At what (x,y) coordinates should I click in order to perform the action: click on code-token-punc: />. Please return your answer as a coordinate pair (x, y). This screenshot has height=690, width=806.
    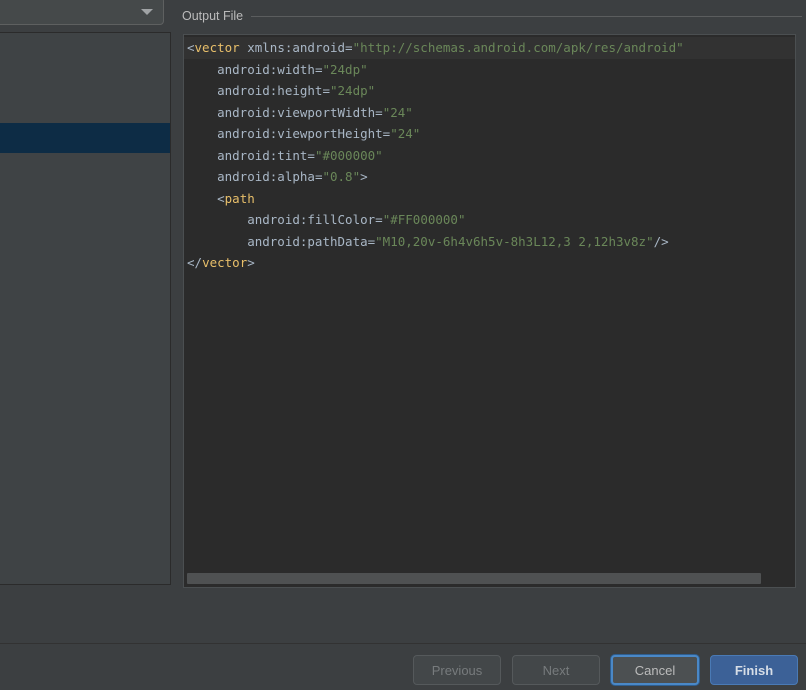
    Looking at the image, I should click on (661, 241).